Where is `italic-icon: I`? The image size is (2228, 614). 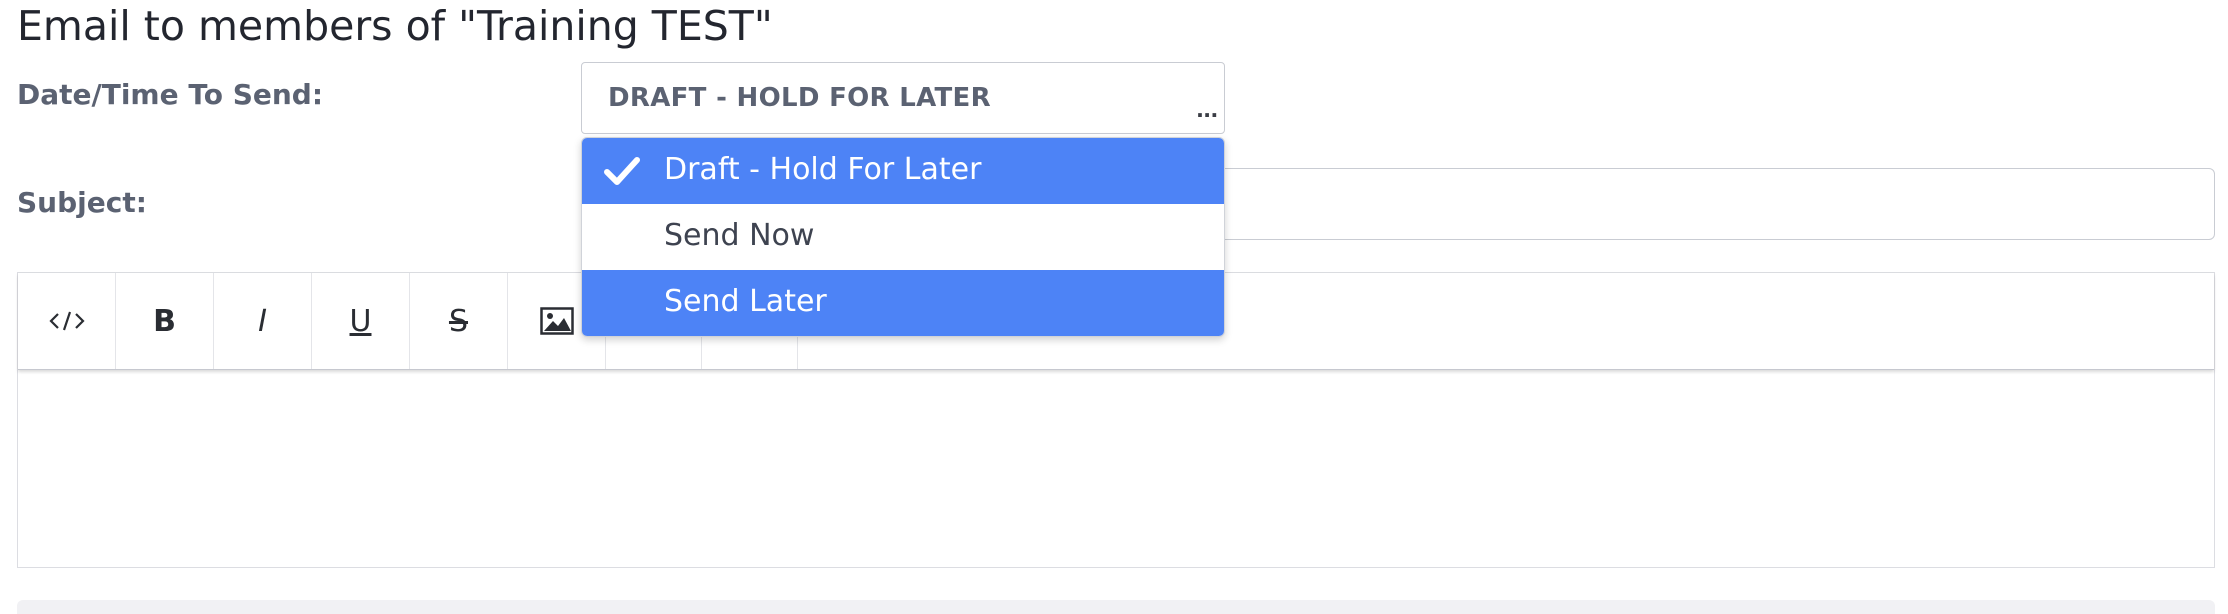
italic-icon: I is located at coordinates (262, 321).